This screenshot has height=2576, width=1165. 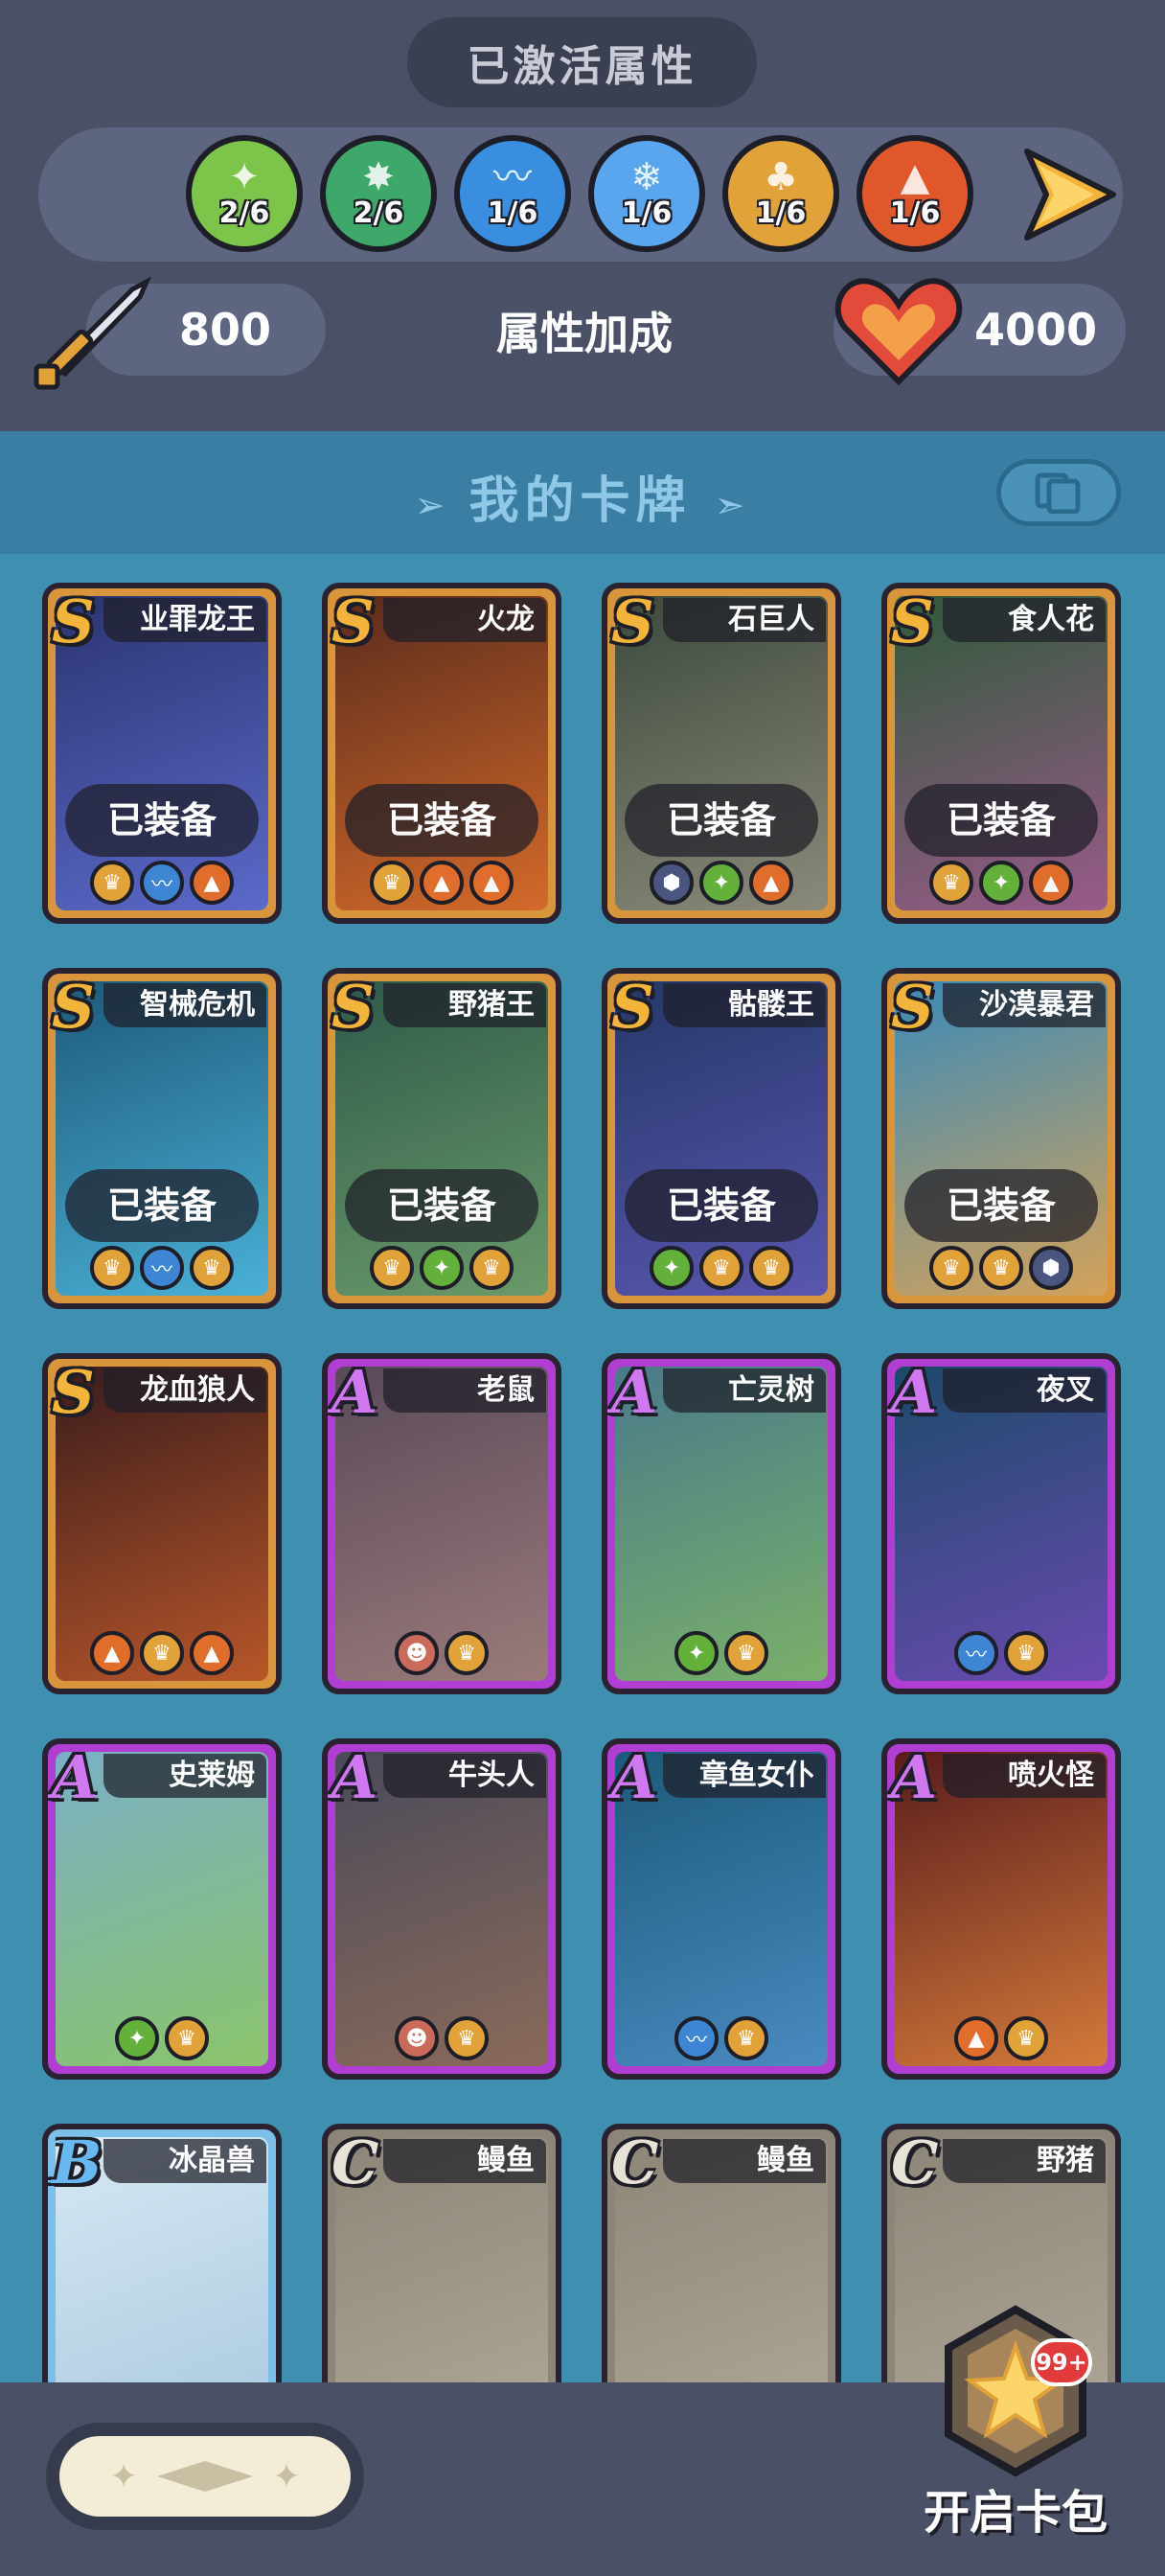 What do you see at coordinates (780, 193) in the screenshot?
I see `attribute-badge: ♣ 1/6` at bounding box center [780, 193].